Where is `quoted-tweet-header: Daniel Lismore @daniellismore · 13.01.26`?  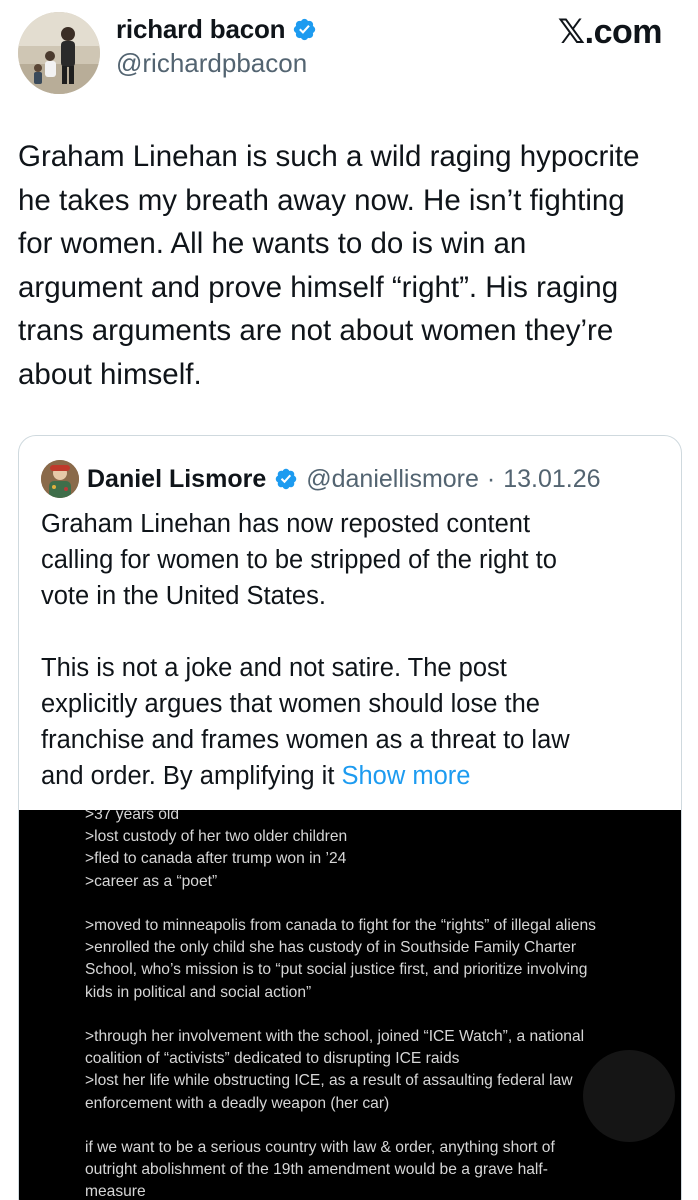 quoted-tweet-header: Daniel Lismore @daniellismore · 13.01.26 is located at coordinates (321, 479).